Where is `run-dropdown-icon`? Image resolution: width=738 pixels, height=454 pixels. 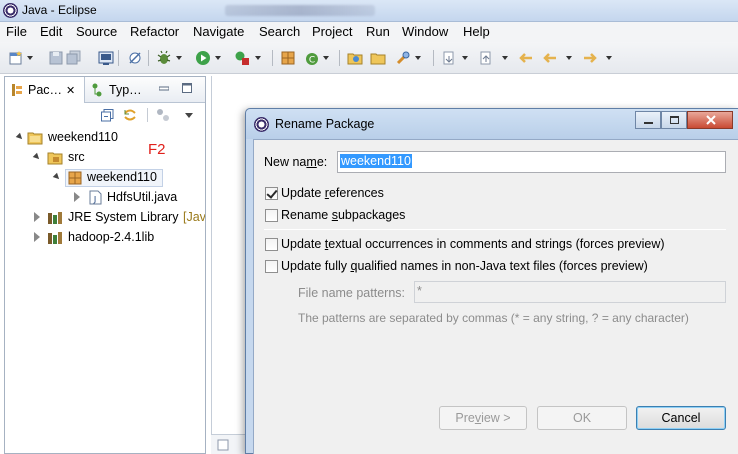 run-dropdown-icon is located at coordinates (218, 58).